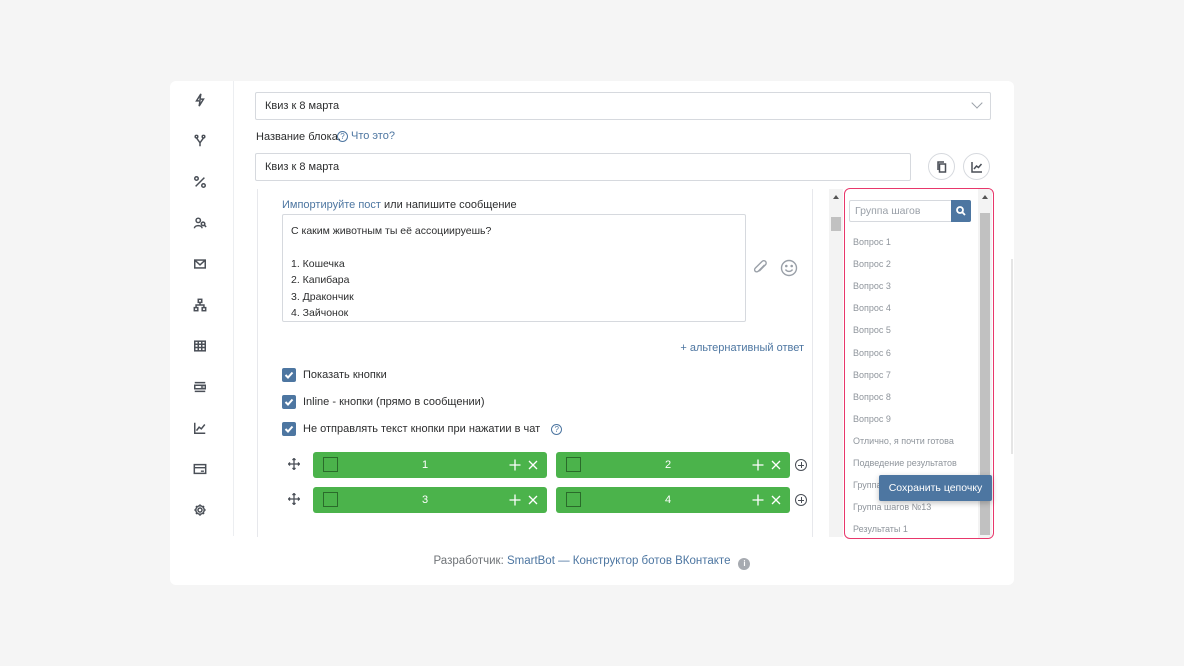 This screenshot has width=1184, height=666. Describe the element at coordinates (623, 106) in the screenshot. I see `block-select: Квиз к 8 марта` at that location.